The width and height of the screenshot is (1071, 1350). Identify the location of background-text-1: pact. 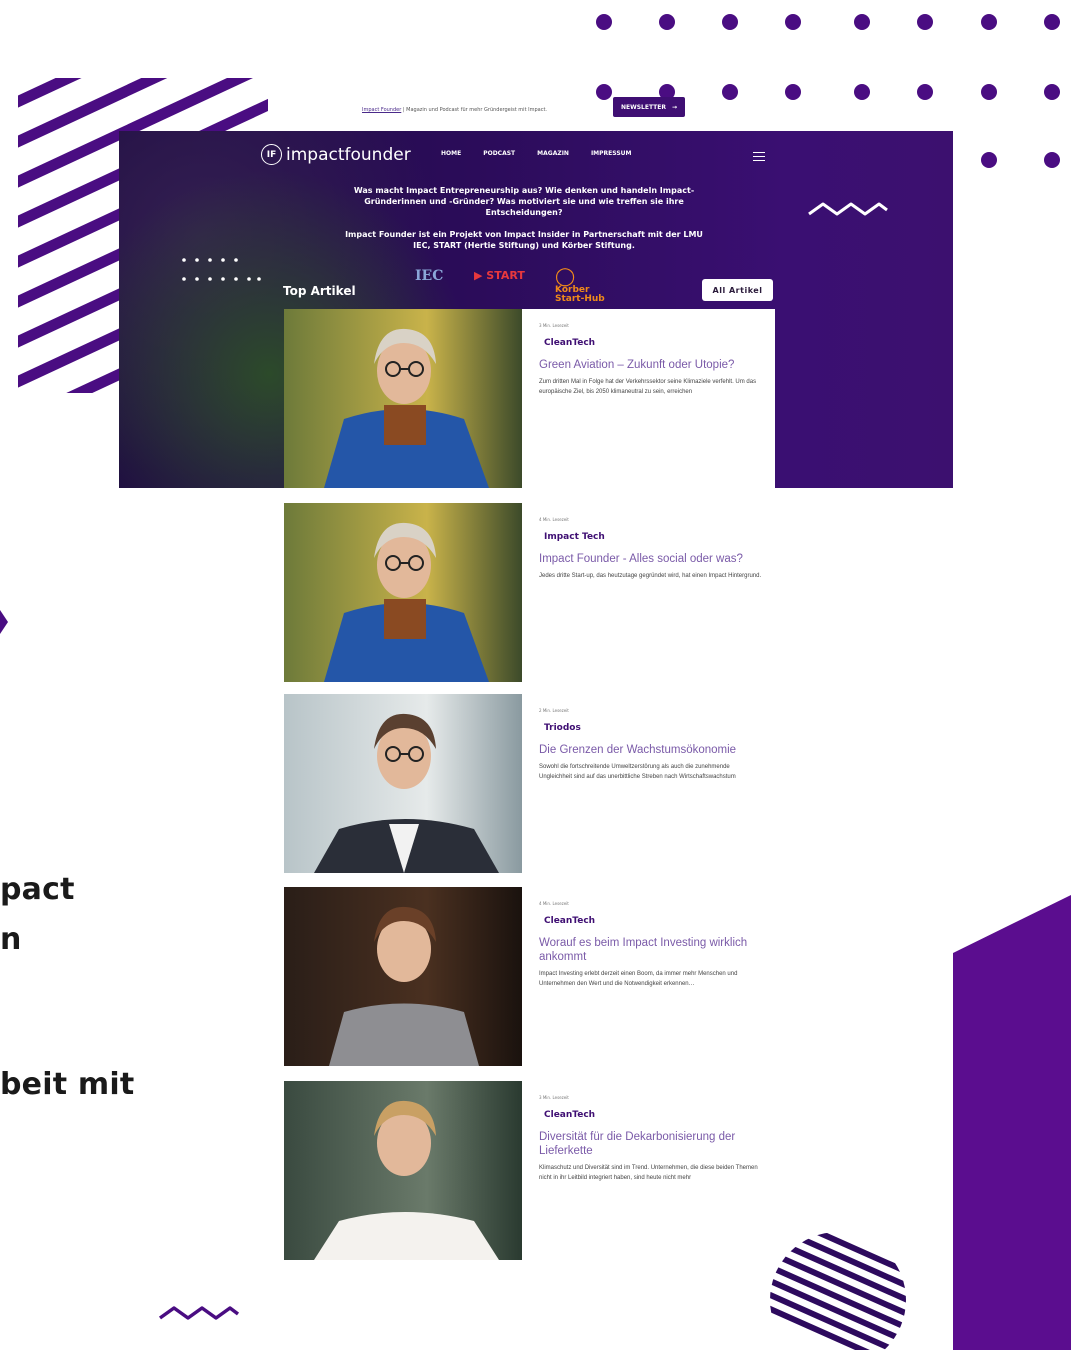
(37, 889).